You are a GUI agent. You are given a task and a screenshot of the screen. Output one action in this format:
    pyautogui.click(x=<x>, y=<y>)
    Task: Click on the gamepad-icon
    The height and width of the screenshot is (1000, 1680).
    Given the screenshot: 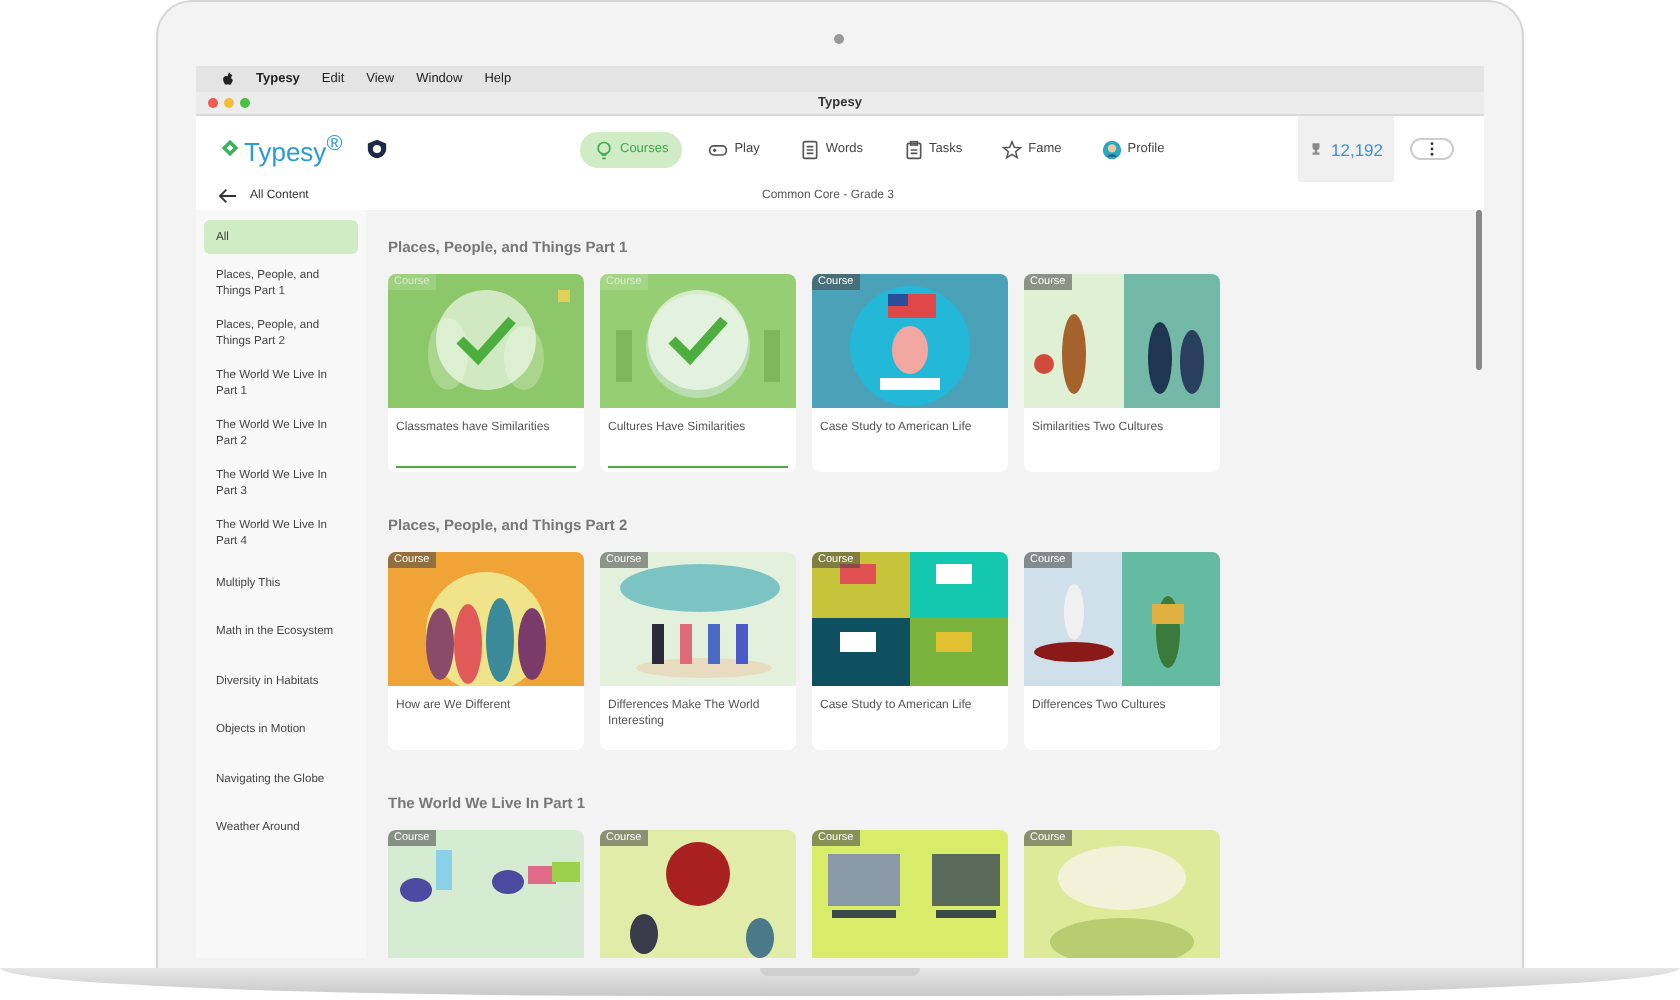 What is the action you would take?
    pyautogui.click(x=718, y=149)
    